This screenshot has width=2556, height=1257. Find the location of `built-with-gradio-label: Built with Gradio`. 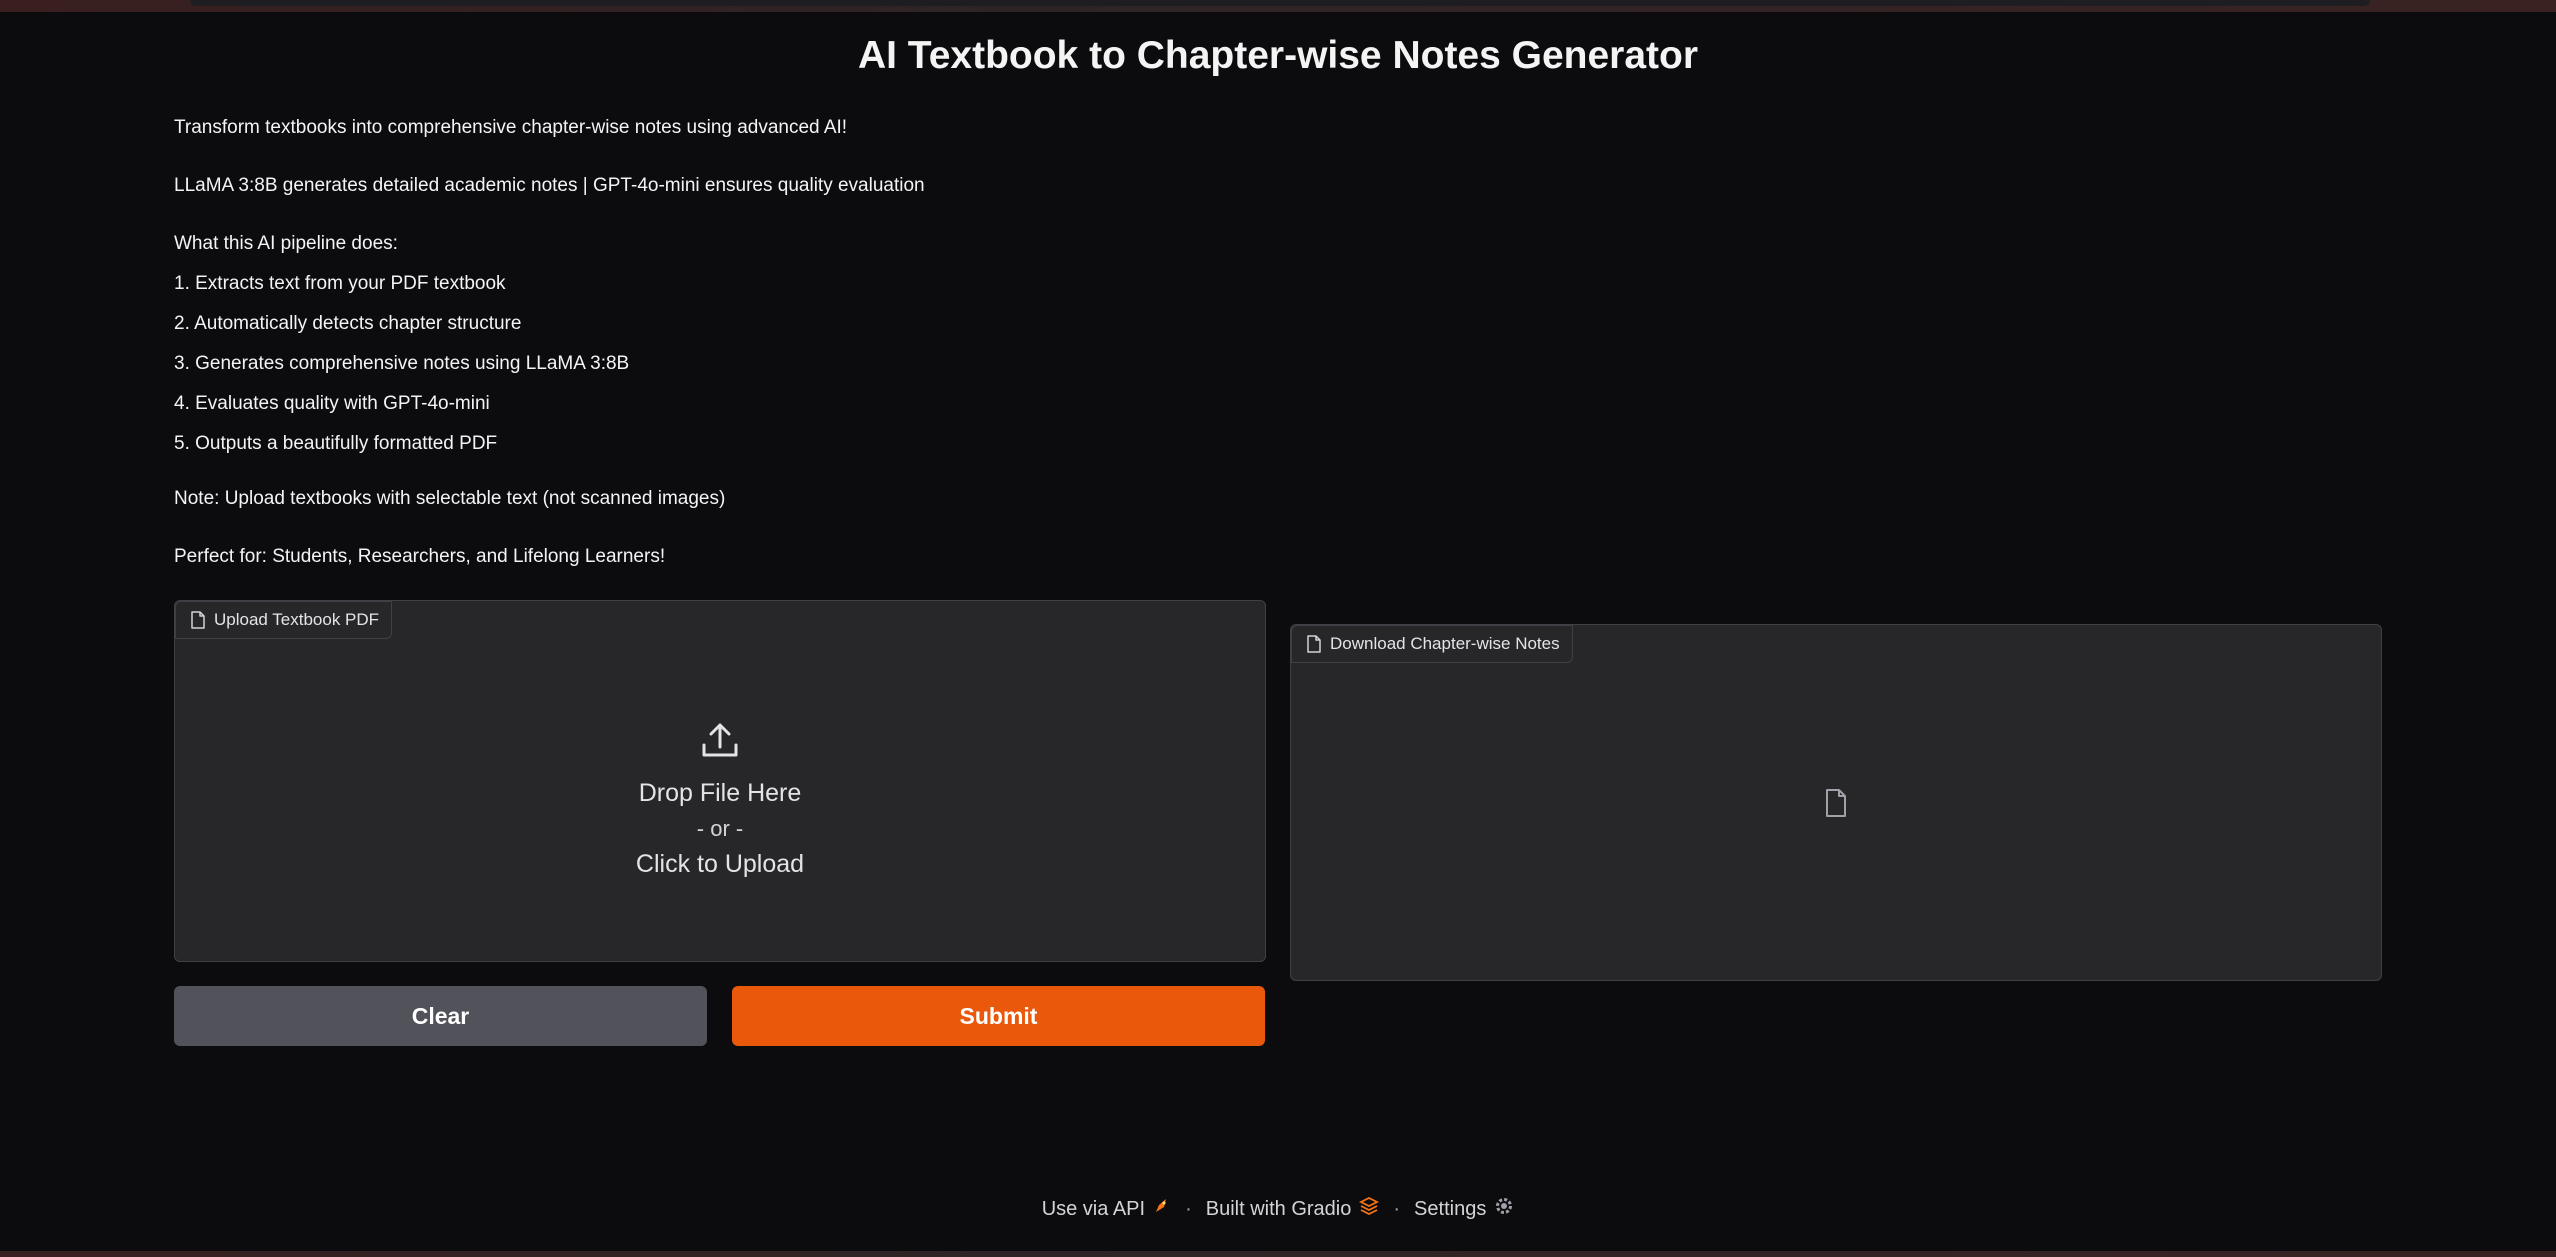

built-with-gradio-label: Built with Gradio is located at coordinates (1278, 1208).